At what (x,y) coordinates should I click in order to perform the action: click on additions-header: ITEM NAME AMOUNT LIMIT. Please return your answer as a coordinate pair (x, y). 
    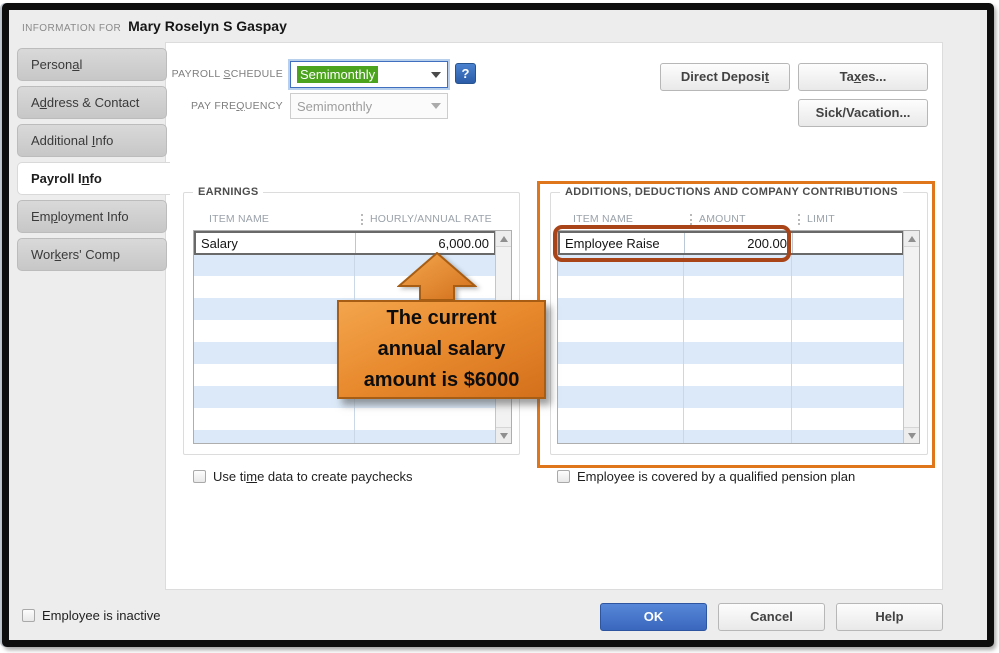
    Looking at the image, I should click on (738, 219).